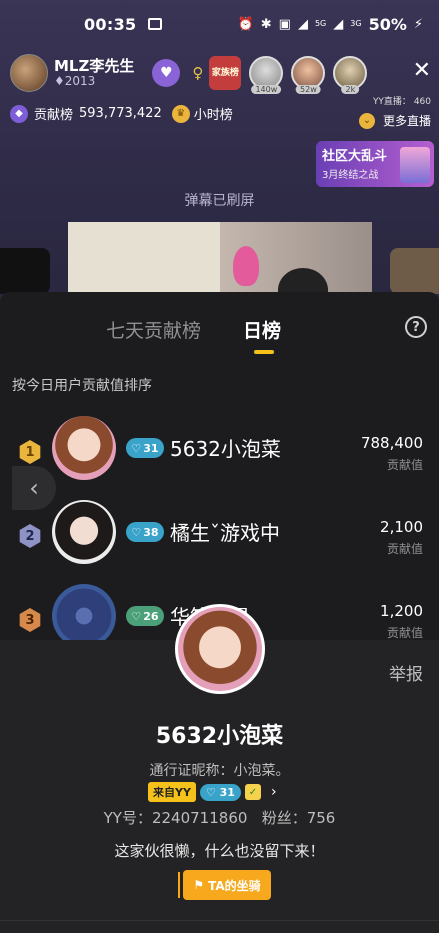 The image size is (439, 933). I want to click on mount-button: ⚑ TA的坐骑, so click(227, 885).